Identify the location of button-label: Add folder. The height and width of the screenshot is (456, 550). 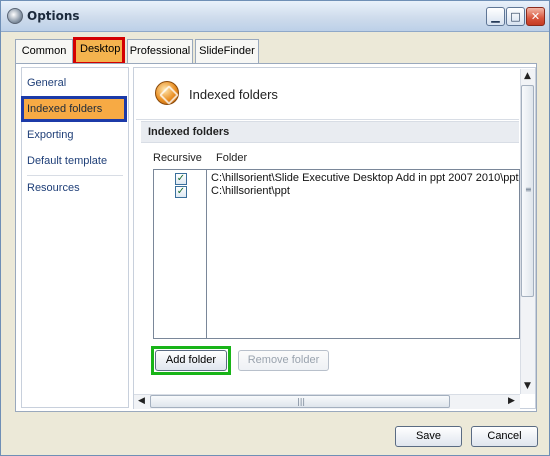
(191, 360).